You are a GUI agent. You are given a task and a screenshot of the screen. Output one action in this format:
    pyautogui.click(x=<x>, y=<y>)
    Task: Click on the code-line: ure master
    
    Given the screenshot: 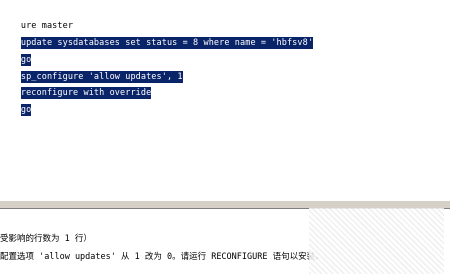 What is the action you would take?
    pyautogui.click(x=36, y=19)
    